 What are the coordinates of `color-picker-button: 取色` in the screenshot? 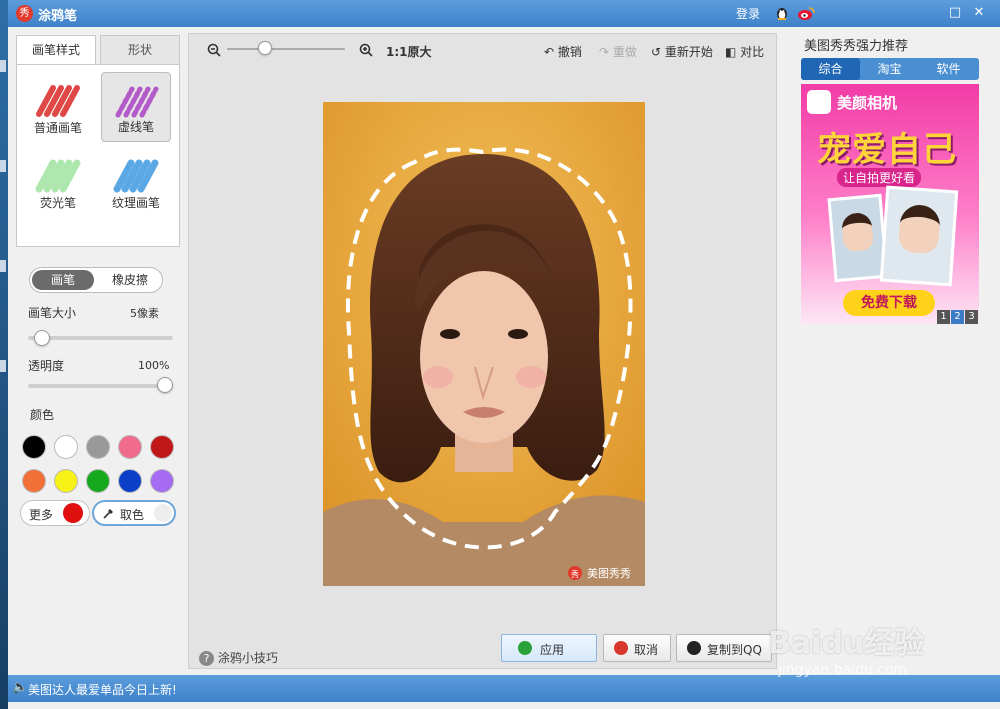 It's located at (134, 513).